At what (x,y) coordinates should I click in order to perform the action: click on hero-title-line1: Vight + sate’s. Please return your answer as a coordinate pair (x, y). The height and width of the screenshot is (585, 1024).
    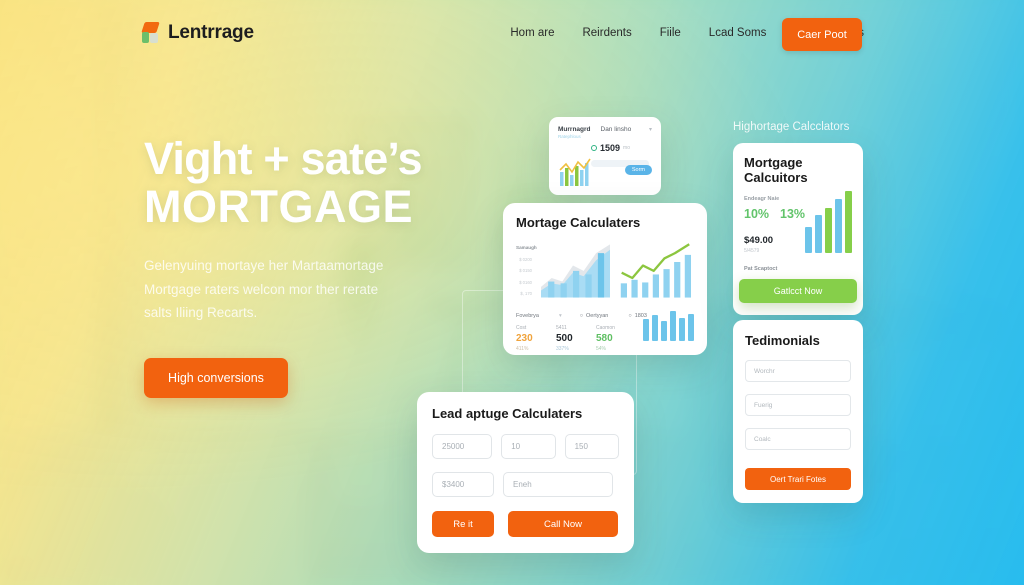
    Looking at the image, I should click on (283, 158).